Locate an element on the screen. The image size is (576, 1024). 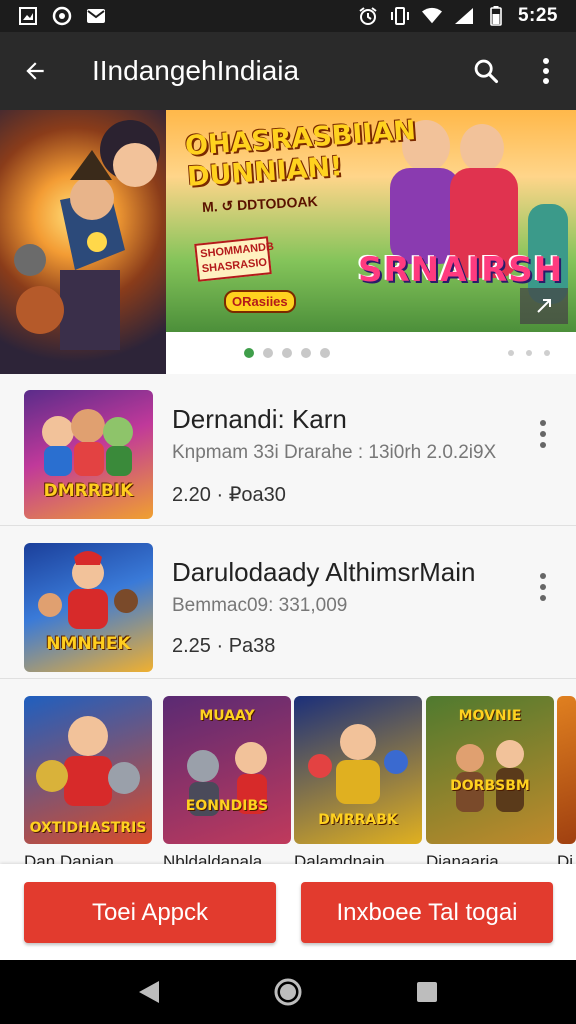
carousel-card: DMRRABK is located at coordinates (358, 770).